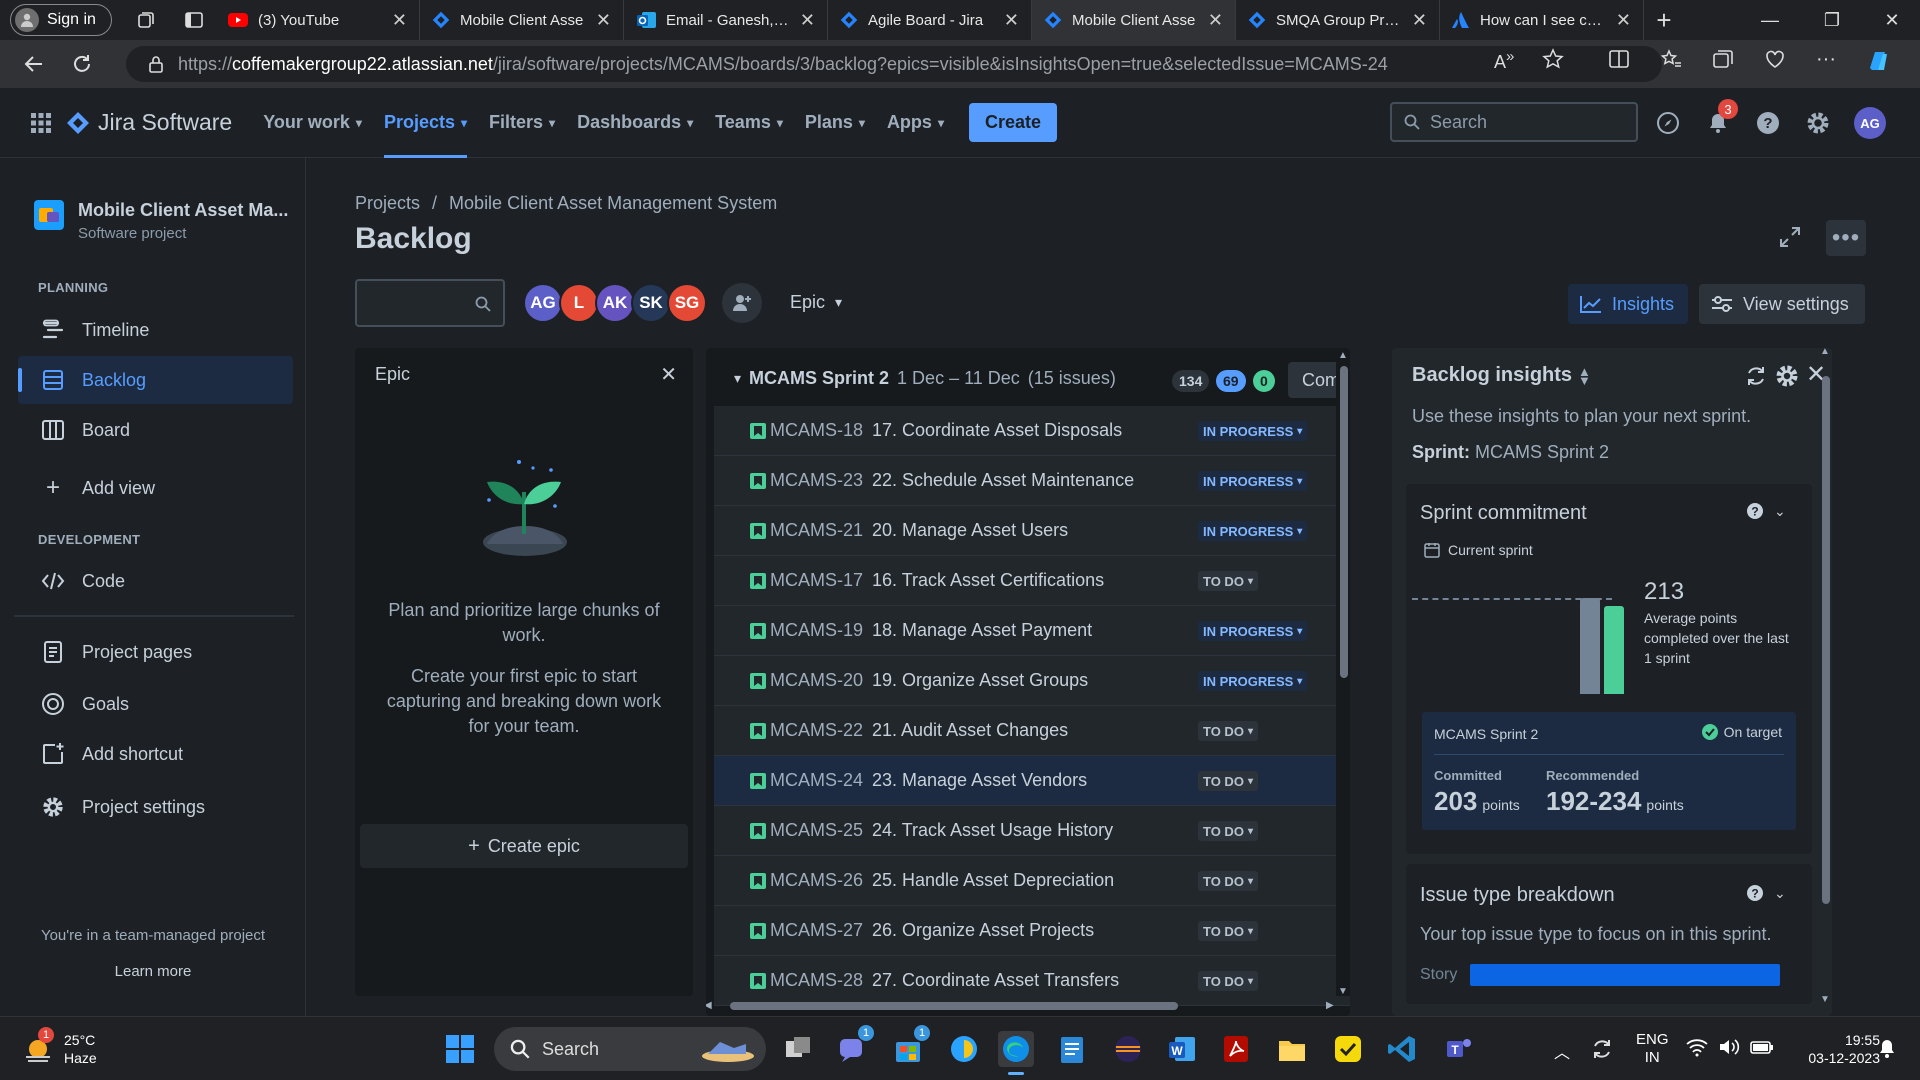 The image size is (1920, 1080). I want to click on insights-button: Insights, so click(1628, 304).